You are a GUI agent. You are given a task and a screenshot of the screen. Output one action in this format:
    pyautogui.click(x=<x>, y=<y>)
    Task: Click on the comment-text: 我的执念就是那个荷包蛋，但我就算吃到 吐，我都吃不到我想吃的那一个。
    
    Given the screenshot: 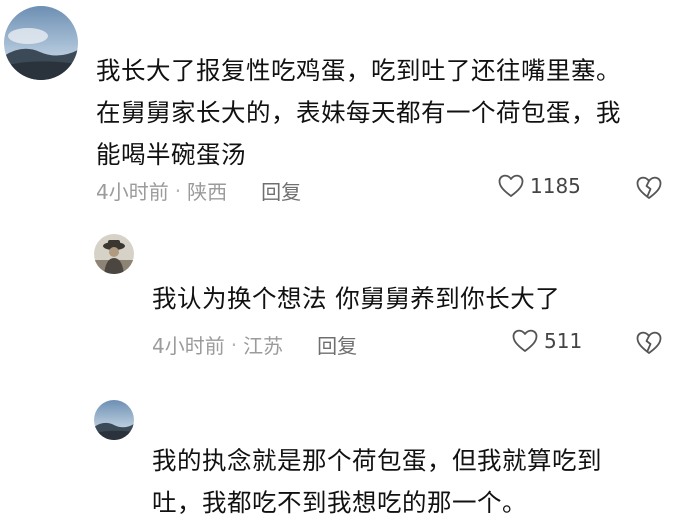 What is the action you would take?
    pyautogui.click(x=377, y=482)
    